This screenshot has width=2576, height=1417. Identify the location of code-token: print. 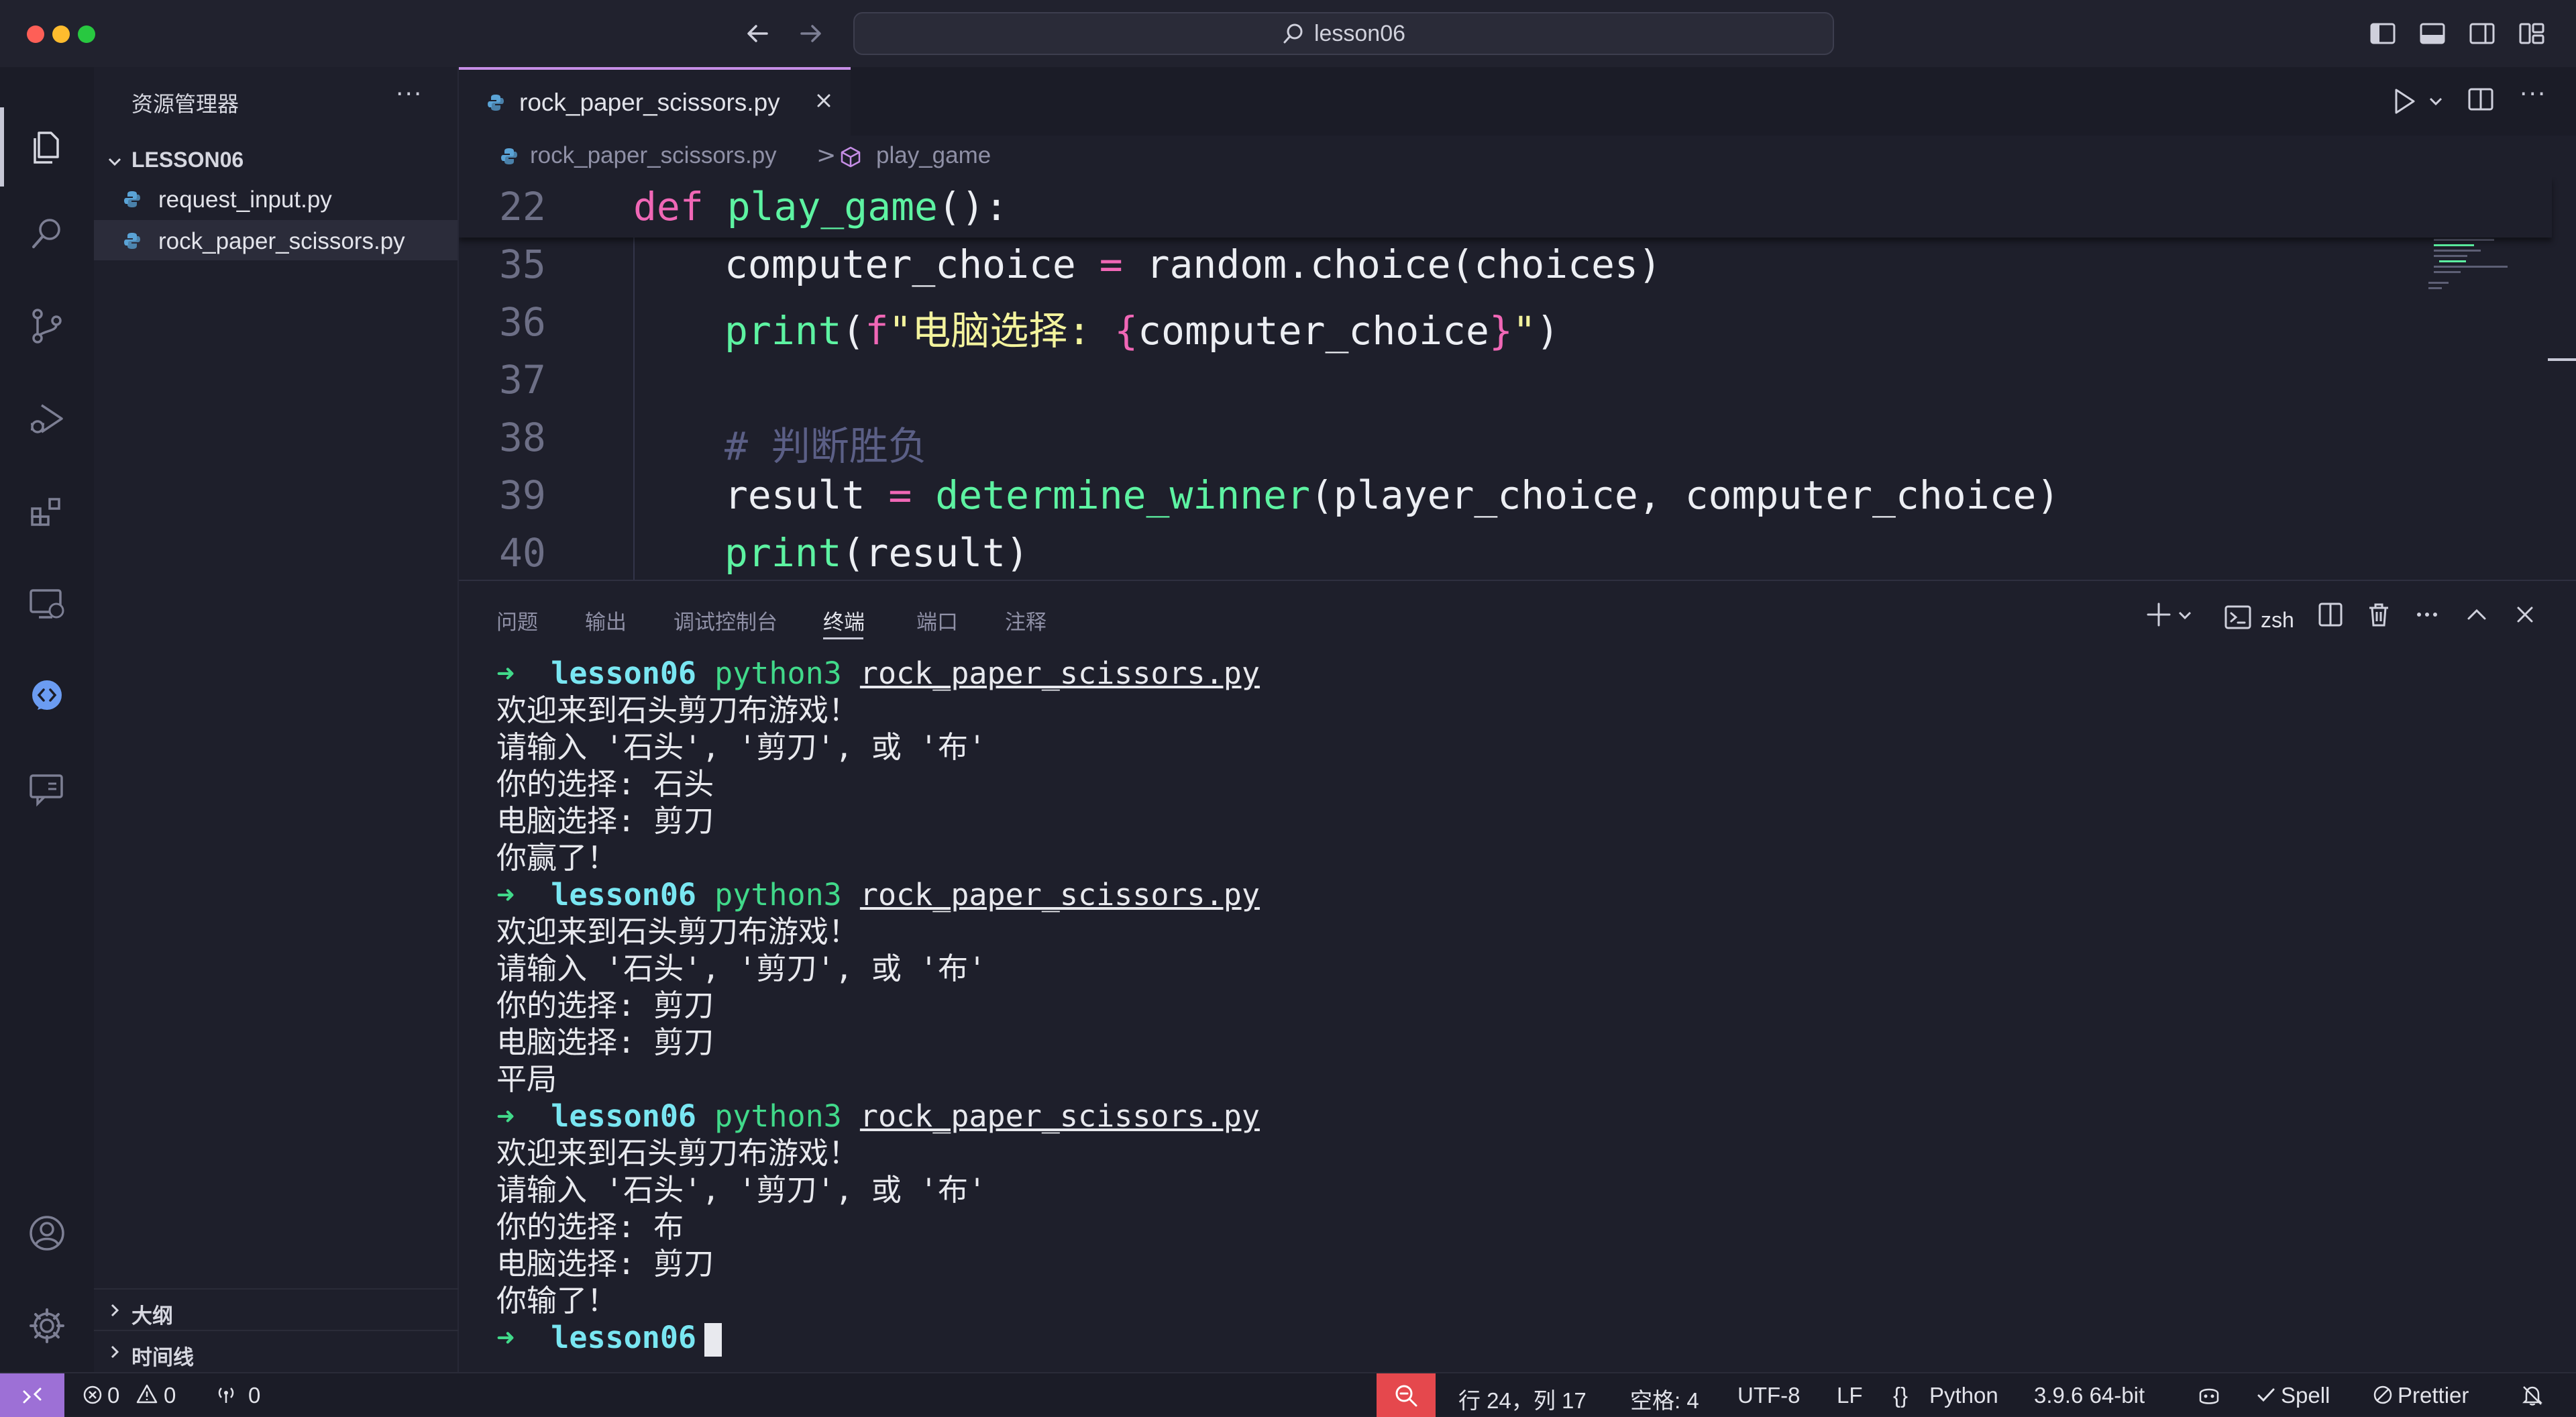
(783, 553).